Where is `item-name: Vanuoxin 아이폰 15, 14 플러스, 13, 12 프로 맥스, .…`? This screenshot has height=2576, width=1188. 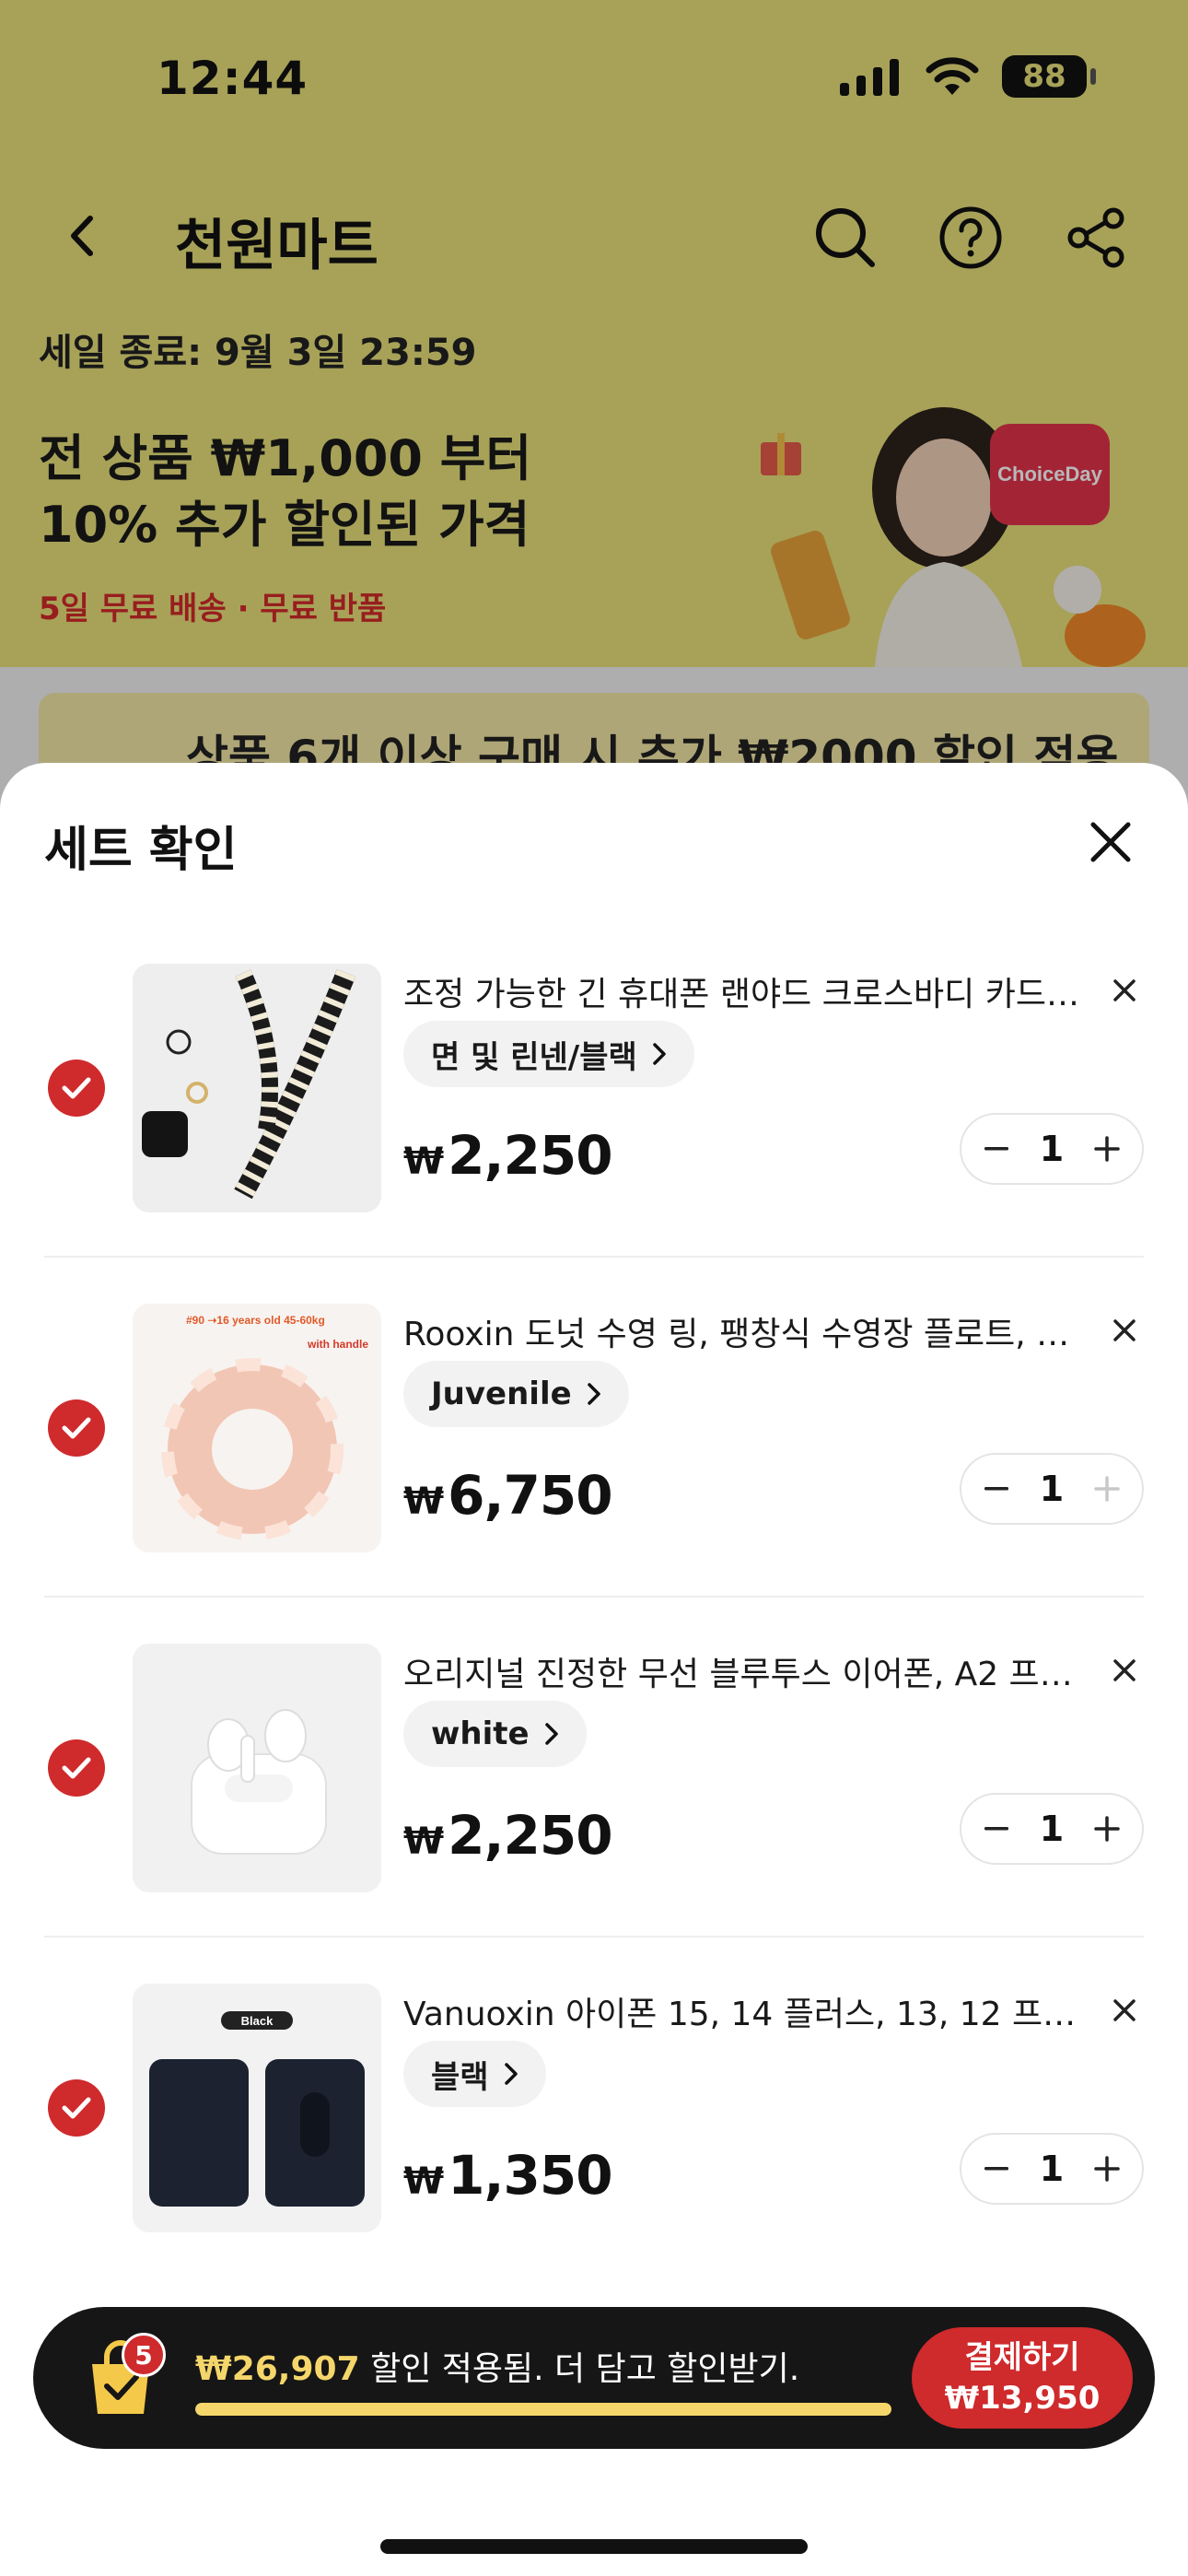
item-name: Vanuoxin 아이폰 15, 14 플러스, 13, 12 프로 맥스, .… is located at coordinates (744, 2011).